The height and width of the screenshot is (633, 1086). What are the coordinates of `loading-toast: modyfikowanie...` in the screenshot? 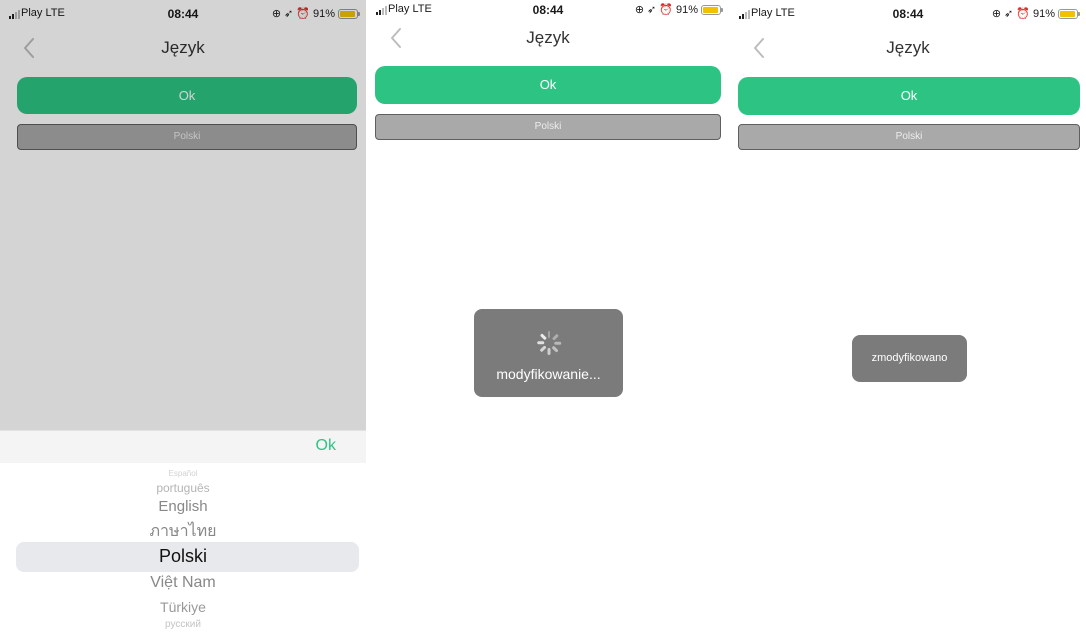 It's located at (548, 353).